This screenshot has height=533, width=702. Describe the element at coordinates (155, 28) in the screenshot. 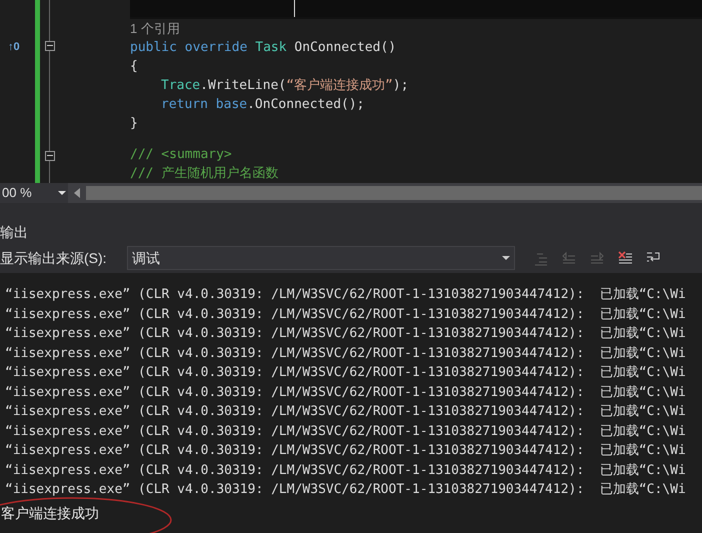

I see `reference-count: 1 个引用` at that location.